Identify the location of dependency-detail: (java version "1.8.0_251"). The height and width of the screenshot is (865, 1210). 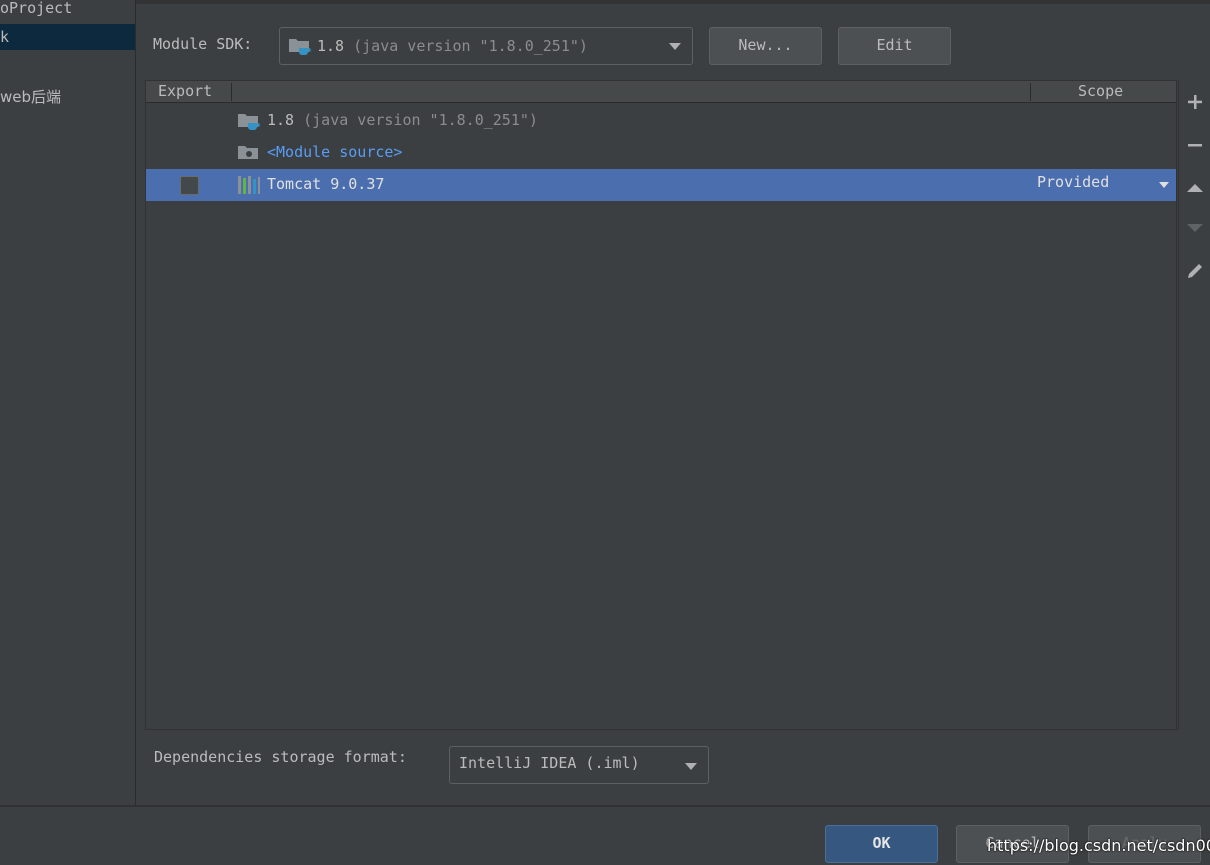
(420, 120).